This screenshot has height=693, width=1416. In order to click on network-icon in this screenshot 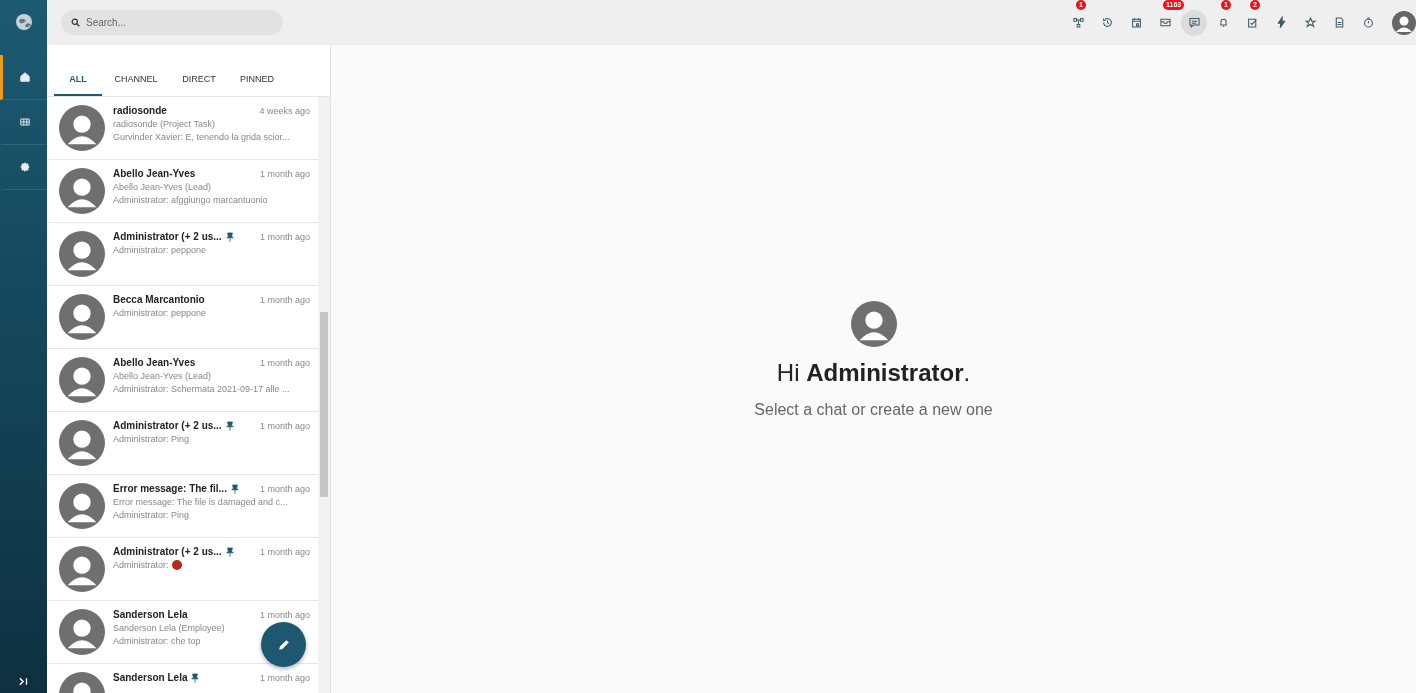, I will do `click(1078, 22)`.